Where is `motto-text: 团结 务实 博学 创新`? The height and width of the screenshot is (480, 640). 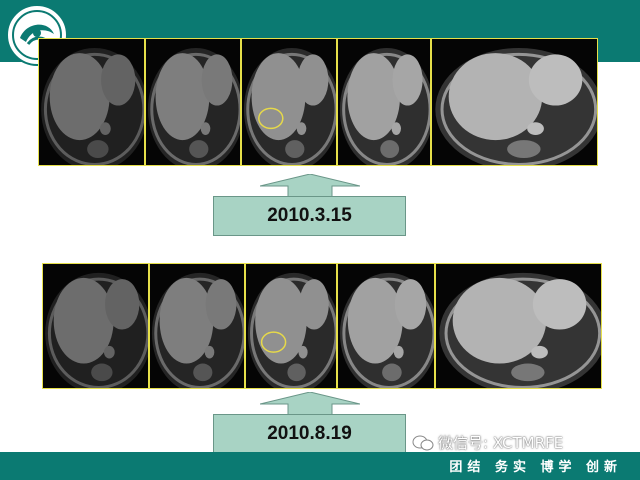 motto-text: 团结 务实 博学 创新 is located at coordinates (535, 467).